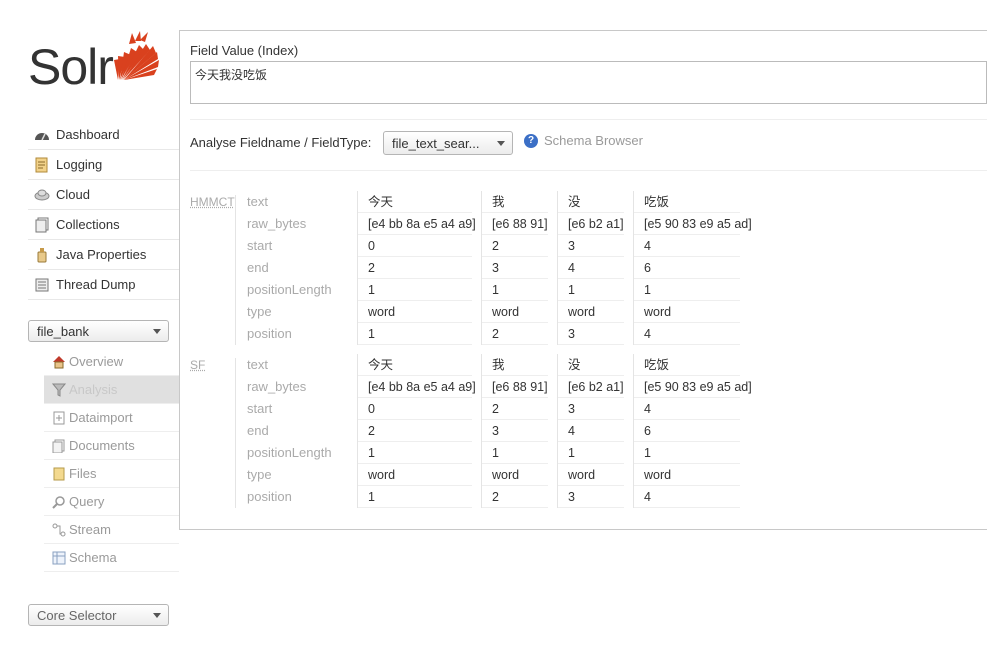 The height and width of the screenshot is (646, 987). Describe the element at coordinates (103, 285) in the screenshot. I see `nav-item-thread-dump: Thread Dump` at that location.